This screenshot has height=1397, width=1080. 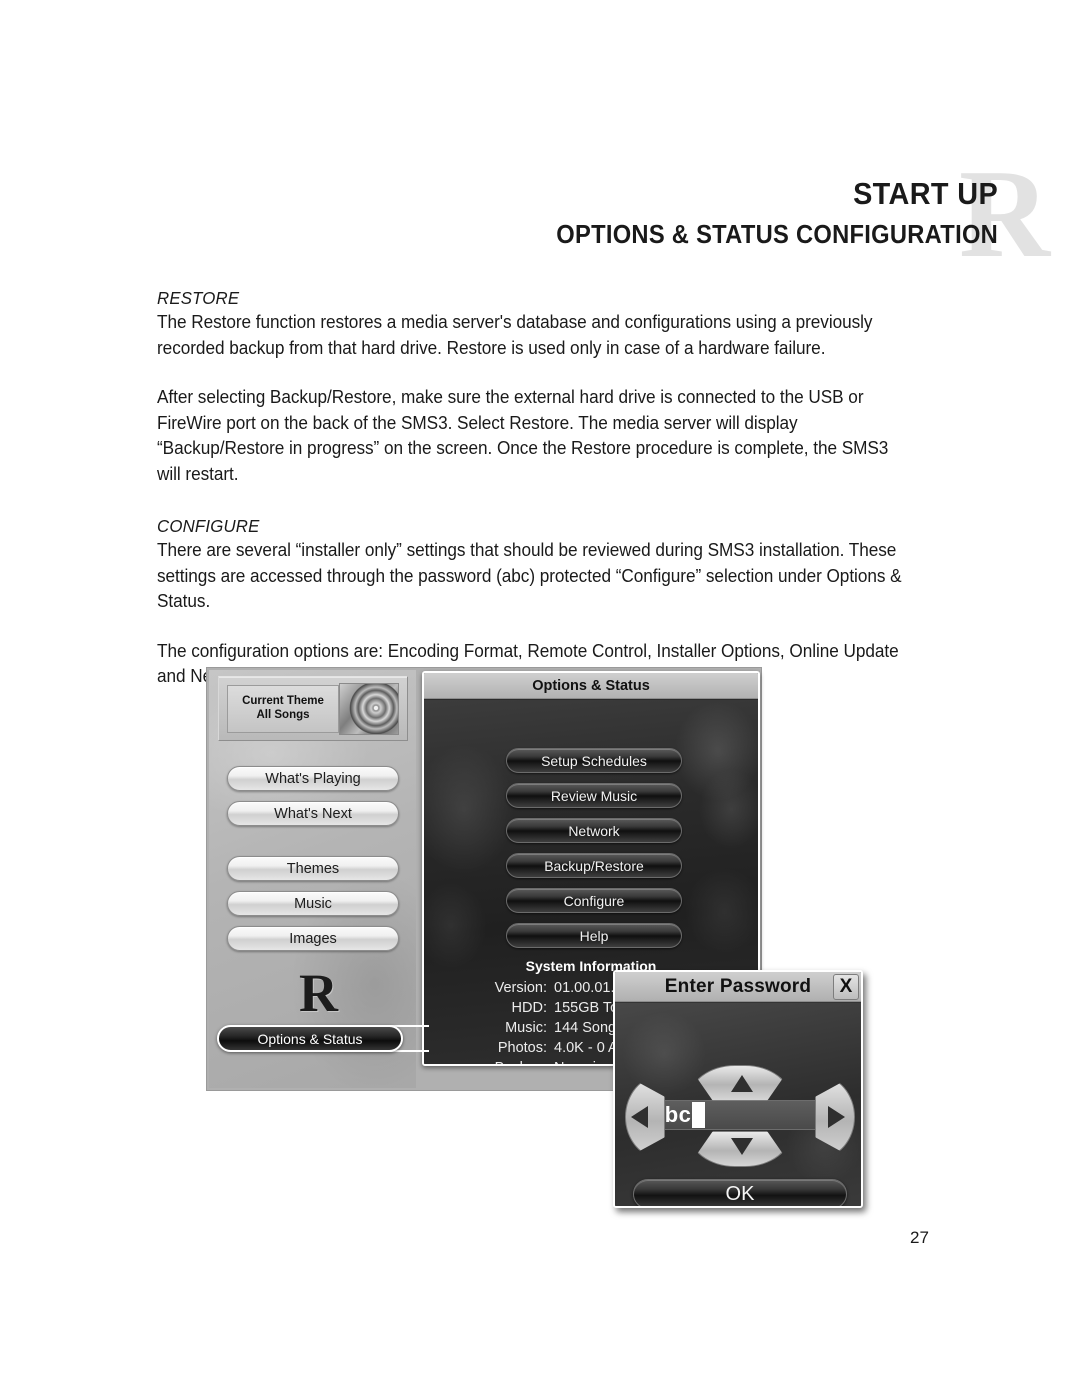 I want to click on sidebar-label-music: Music, so click(x=313, y=903).